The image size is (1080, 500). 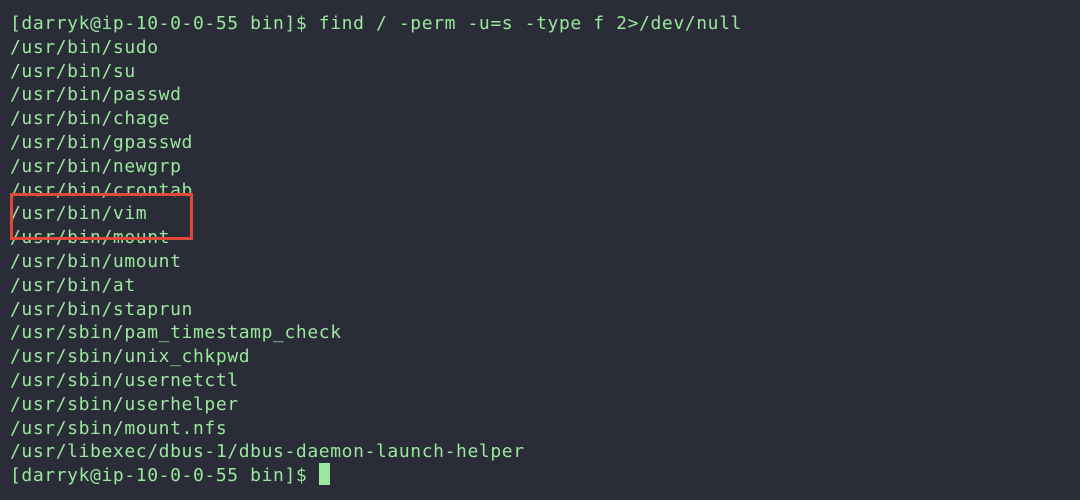 What do you see at coordinates (96, 261) in the screenshot?
I see `output-line-umount: /usr/bin/umount` at bounding box center [96, 261].